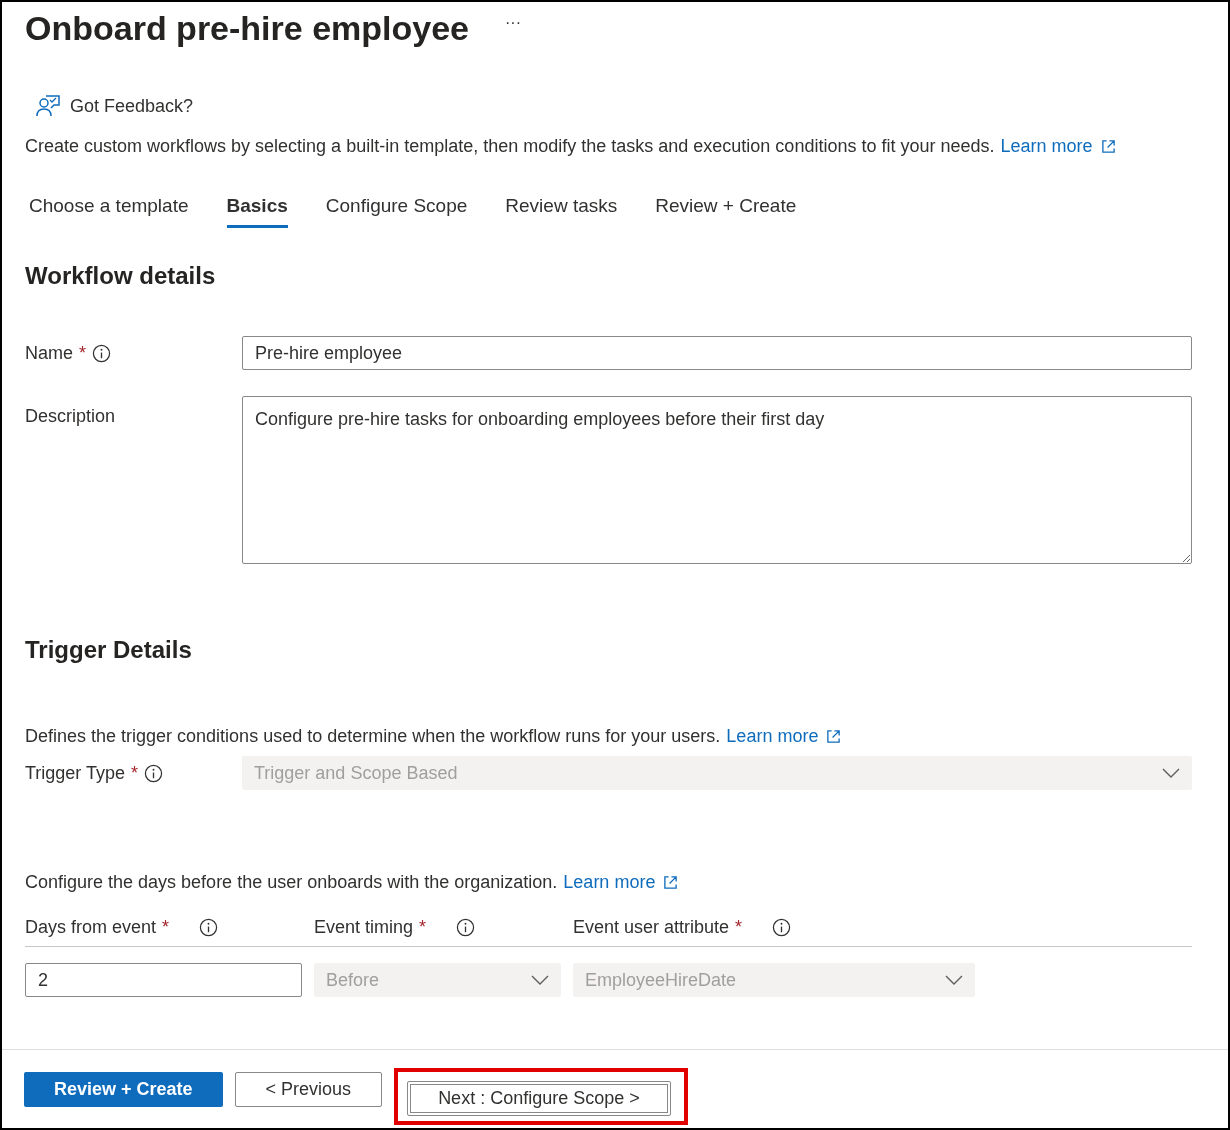 The image size is (1230, 1130). I want to click on description-textarea: Configure pre-hire tasks for onboarding employees before their first day, so click(717, 480).